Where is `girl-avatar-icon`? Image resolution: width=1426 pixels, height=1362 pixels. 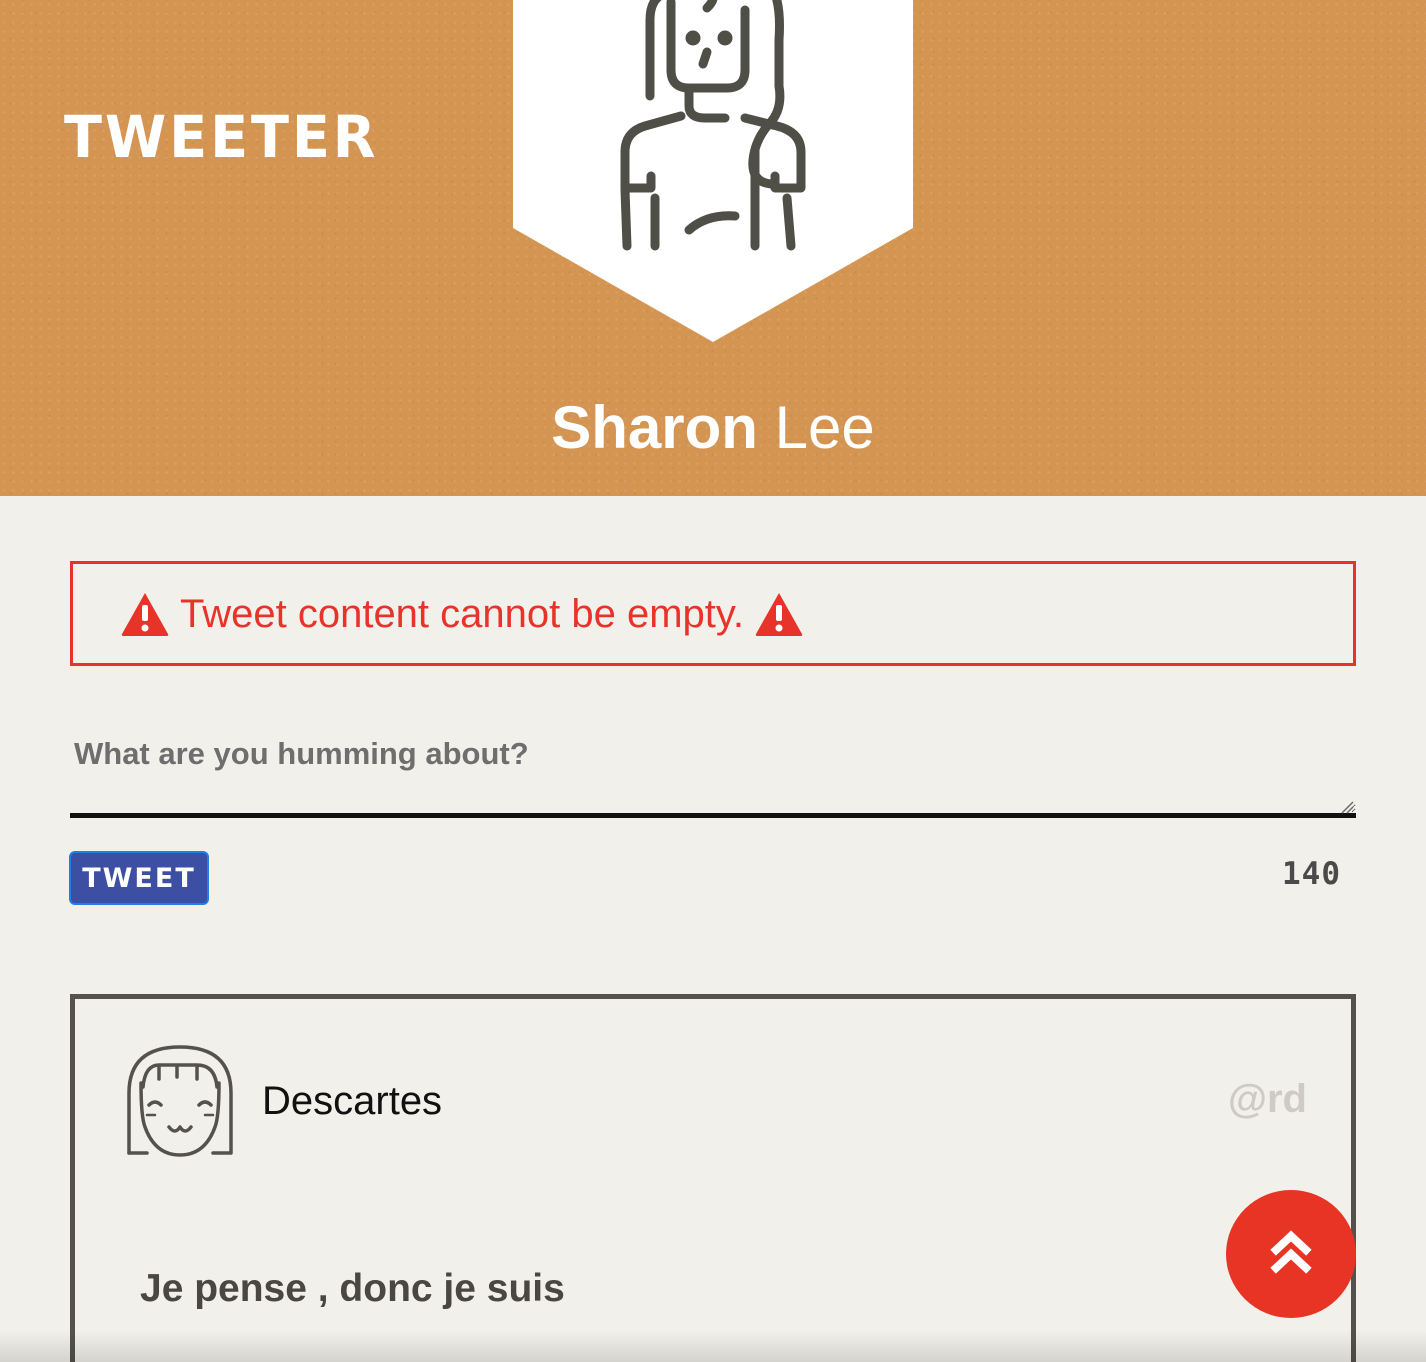
girl-avatar-icon is located at coordinates (180, 1101).